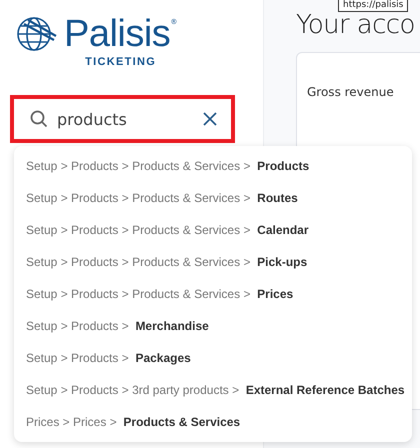 The height and width of the screenshot is (448, 420). I want to click on brand-tagline: TICKETING, so click(120, 62).